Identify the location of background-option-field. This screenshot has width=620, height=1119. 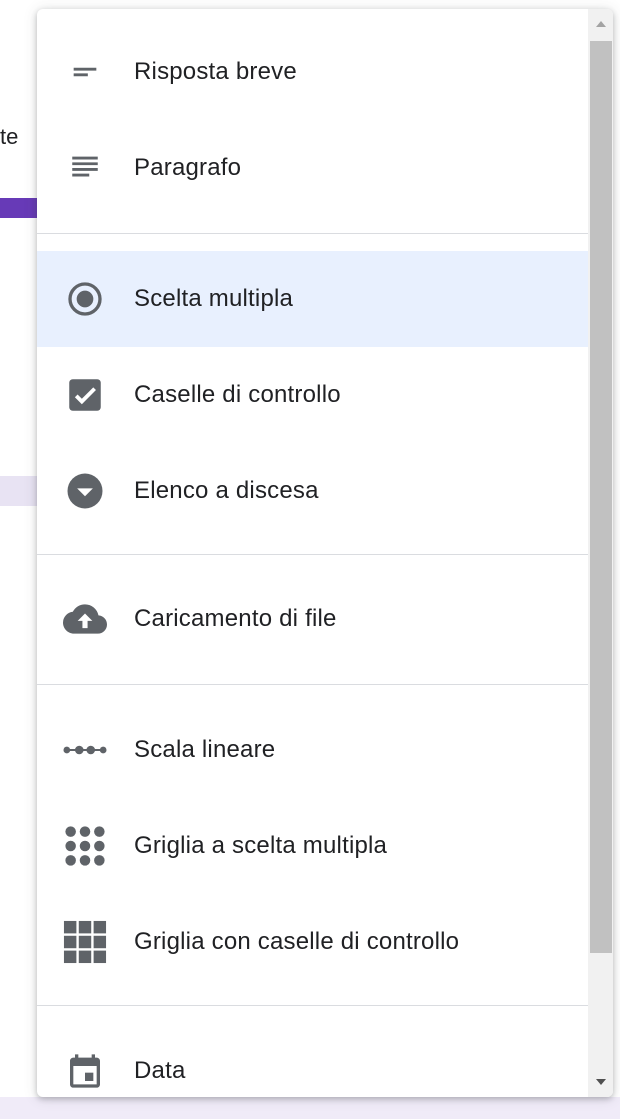
(20, 491).